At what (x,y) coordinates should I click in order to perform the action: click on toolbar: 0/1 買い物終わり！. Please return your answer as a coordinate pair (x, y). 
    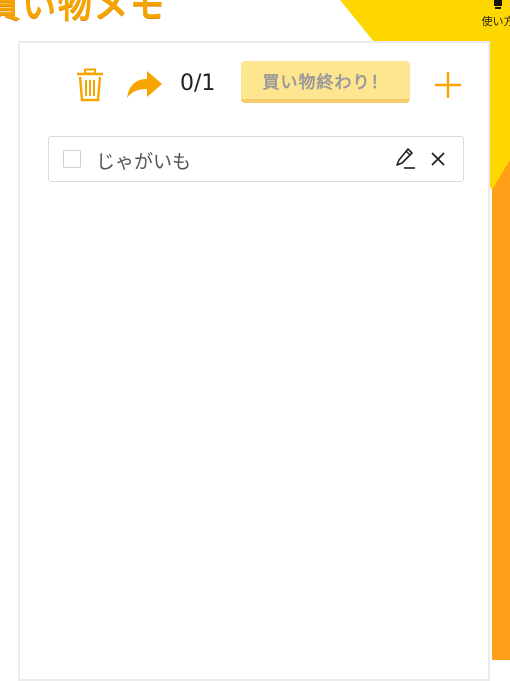
    Looking at the image, I should click on (254, 84).